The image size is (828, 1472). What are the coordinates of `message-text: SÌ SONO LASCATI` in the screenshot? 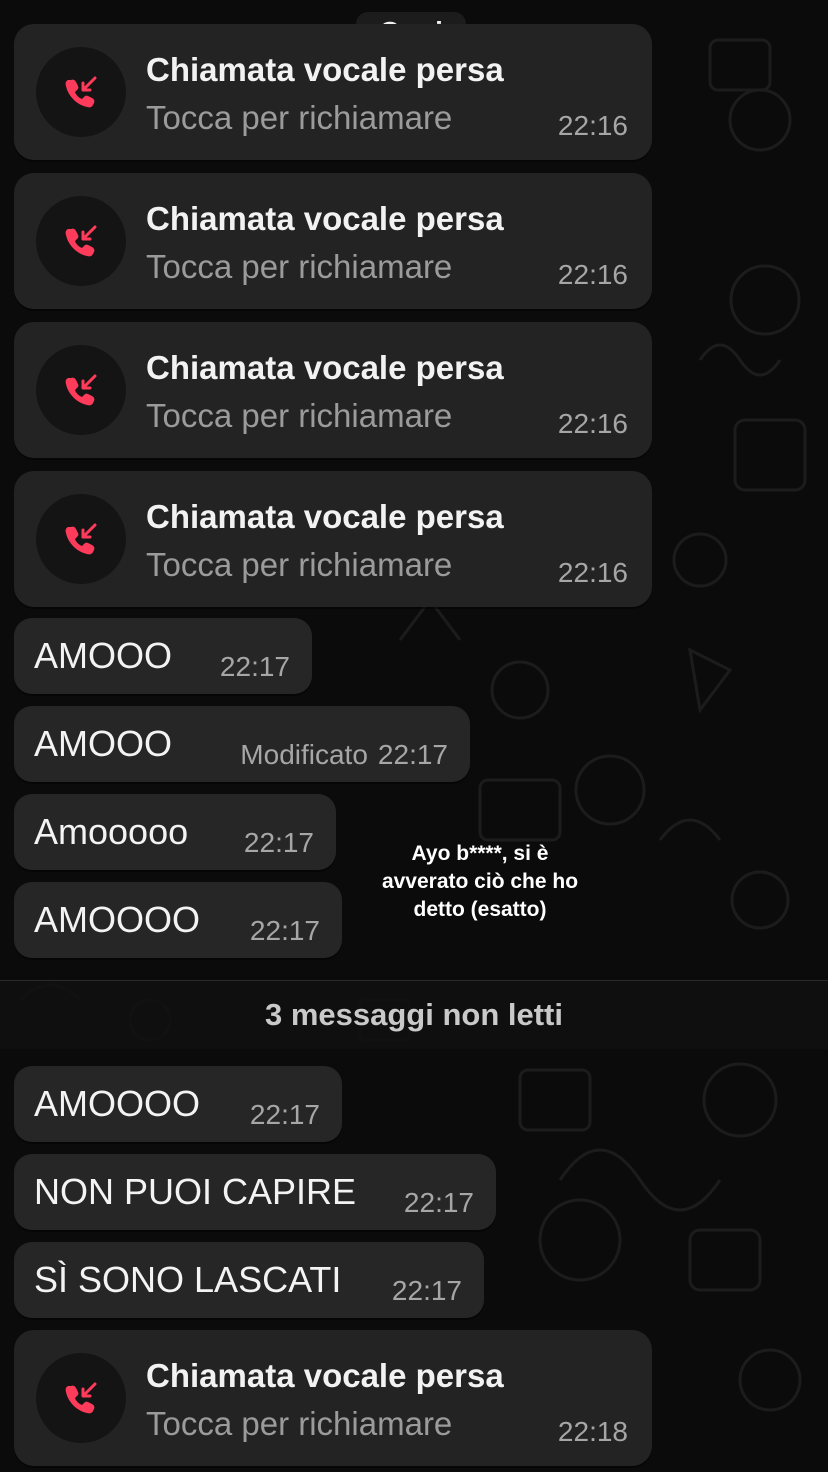 It's located at (188, 1279).